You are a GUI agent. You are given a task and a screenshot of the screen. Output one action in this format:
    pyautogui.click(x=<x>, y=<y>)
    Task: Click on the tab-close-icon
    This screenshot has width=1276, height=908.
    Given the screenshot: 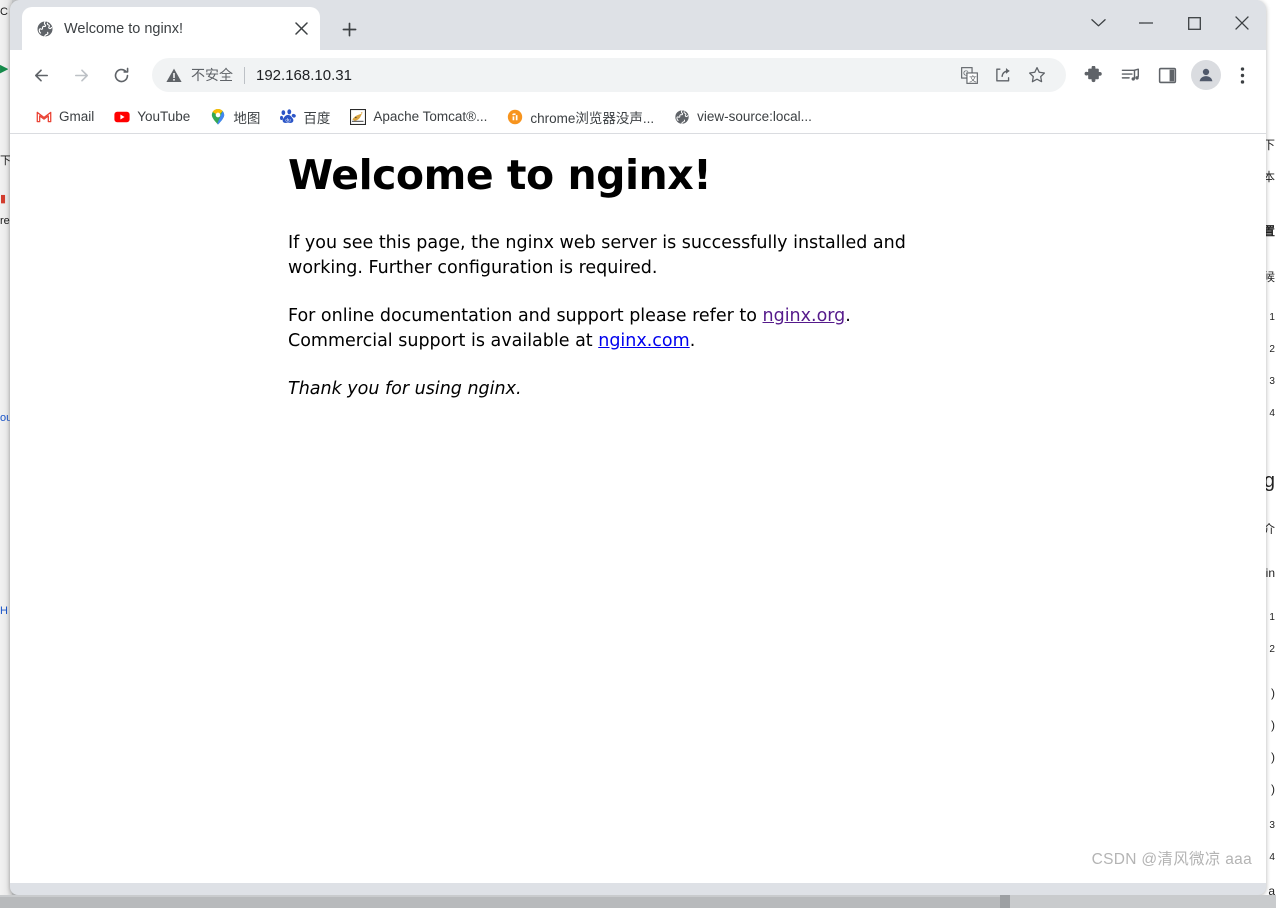 What is the action you would take?
    pyautogui.click(x=301, y=29)
    